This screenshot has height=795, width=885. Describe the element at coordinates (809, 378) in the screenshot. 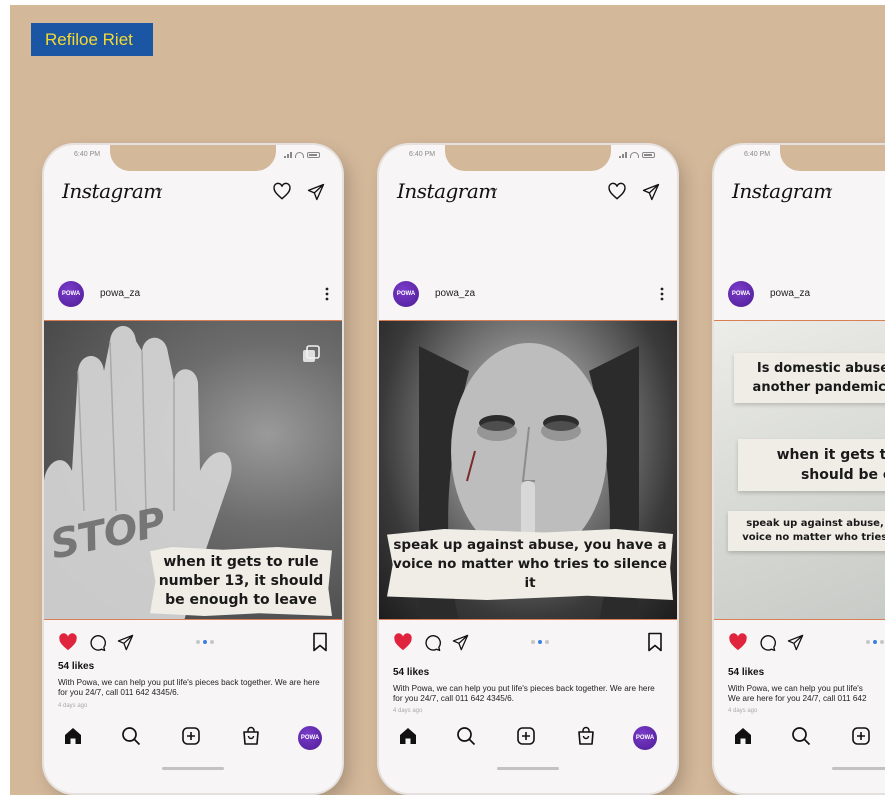

I see `torn-paper-question: Is domestic abuse another pandemic?` at that location.